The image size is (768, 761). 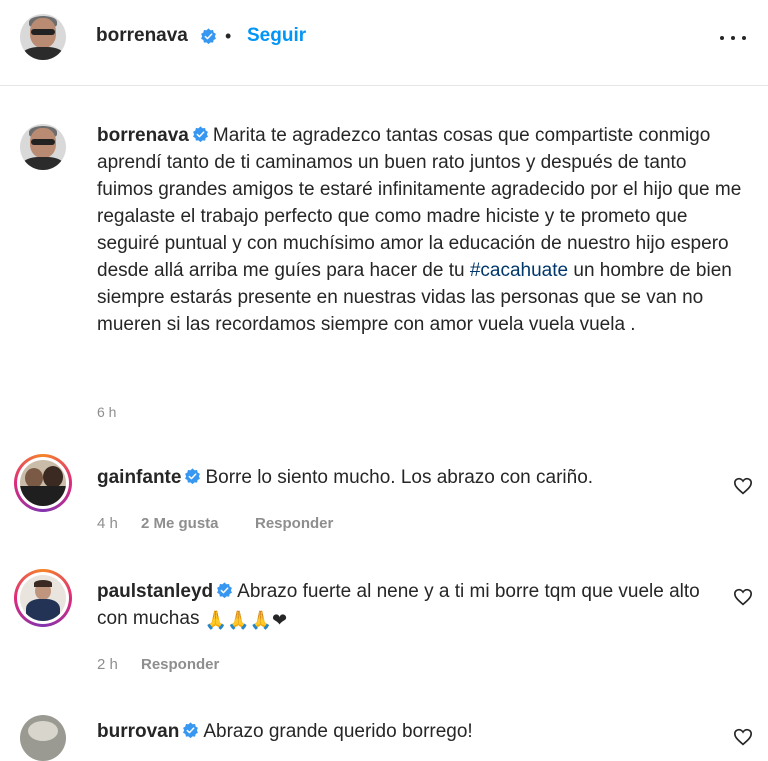 What do you see at coordinates (733, 38) in the screenshot?
I see `more-options-icon` at bounding box center [733, 38].